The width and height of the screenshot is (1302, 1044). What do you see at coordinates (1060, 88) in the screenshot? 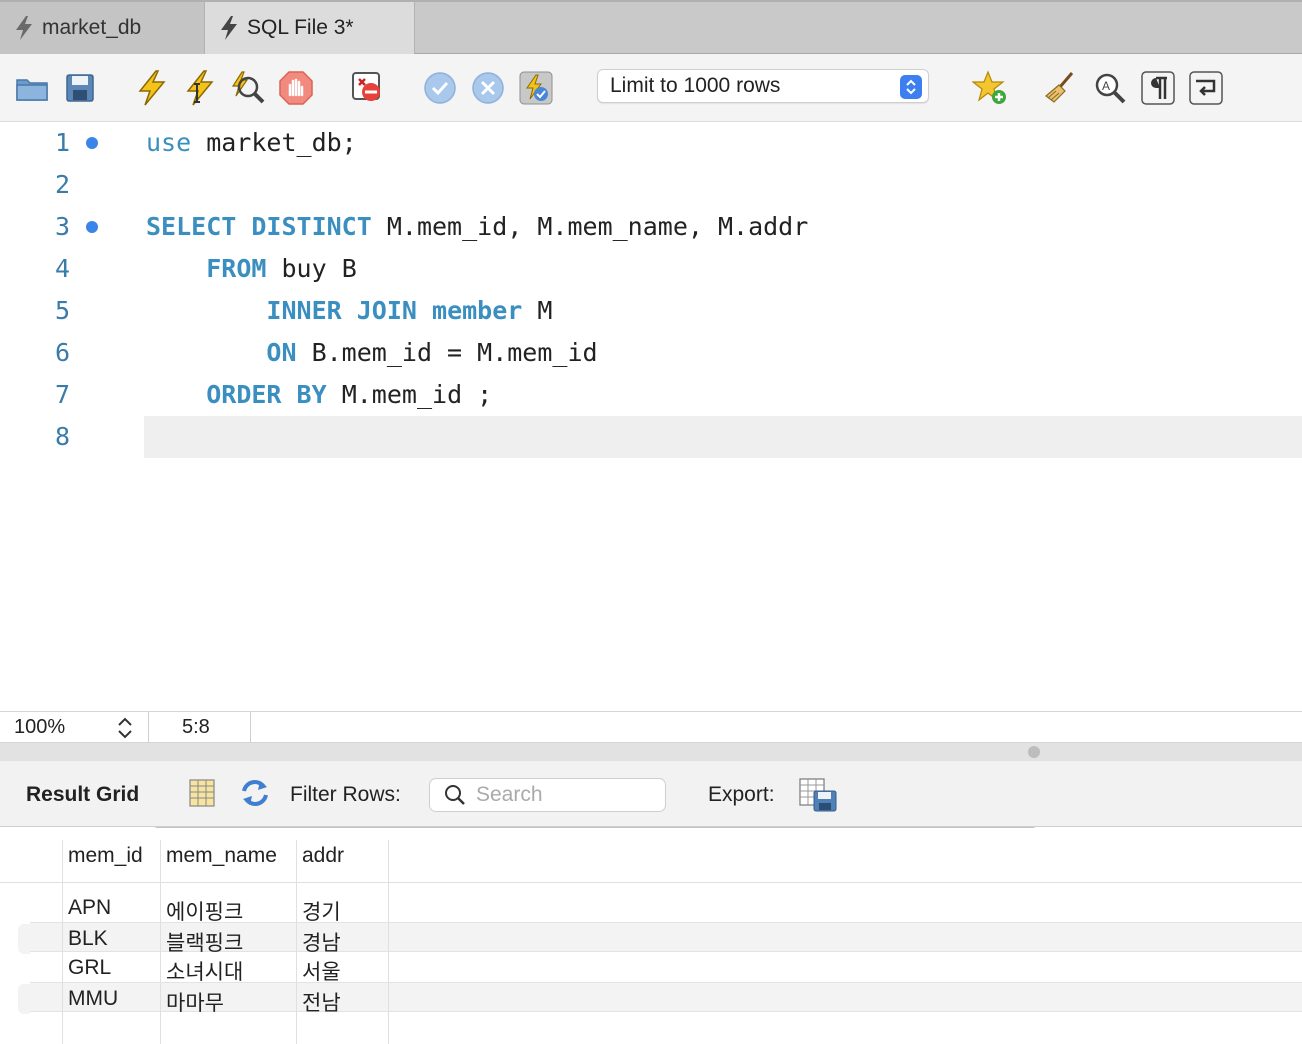
I see `beautify-icon` at bounding box center [1060, 88].